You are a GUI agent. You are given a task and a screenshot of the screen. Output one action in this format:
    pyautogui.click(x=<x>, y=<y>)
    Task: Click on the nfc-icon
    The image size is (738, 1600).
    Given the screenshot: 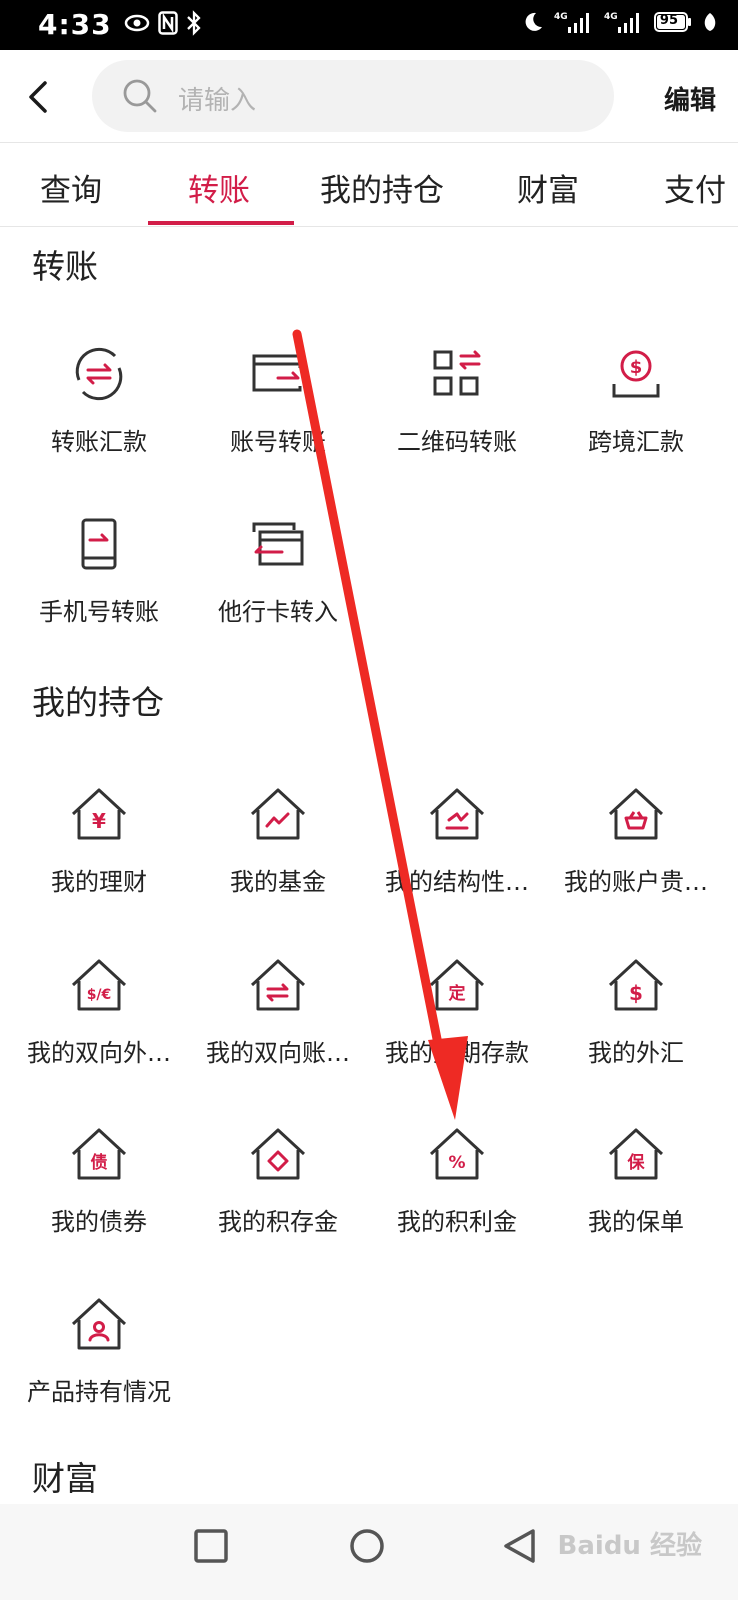 What is the action you would take?
    pyautogui.click(x=168, y=23)
    